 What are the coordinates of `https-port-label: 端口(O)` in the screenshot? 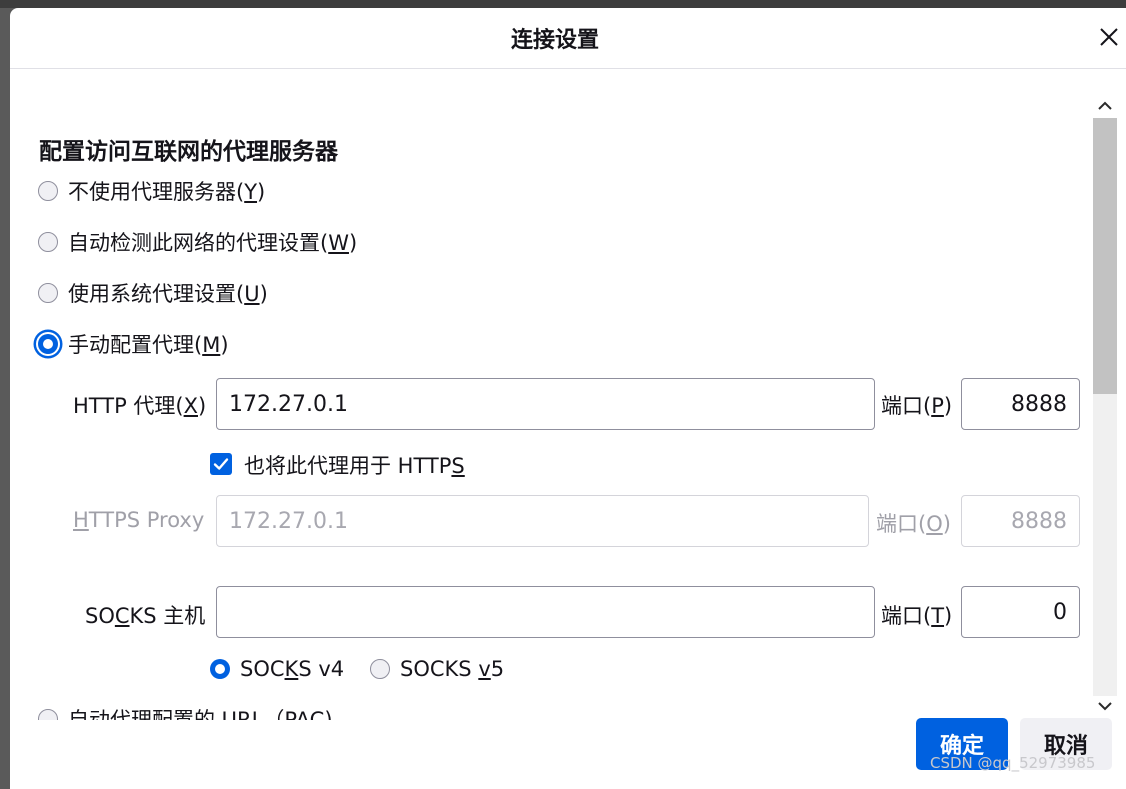 It's located at (913, 524).